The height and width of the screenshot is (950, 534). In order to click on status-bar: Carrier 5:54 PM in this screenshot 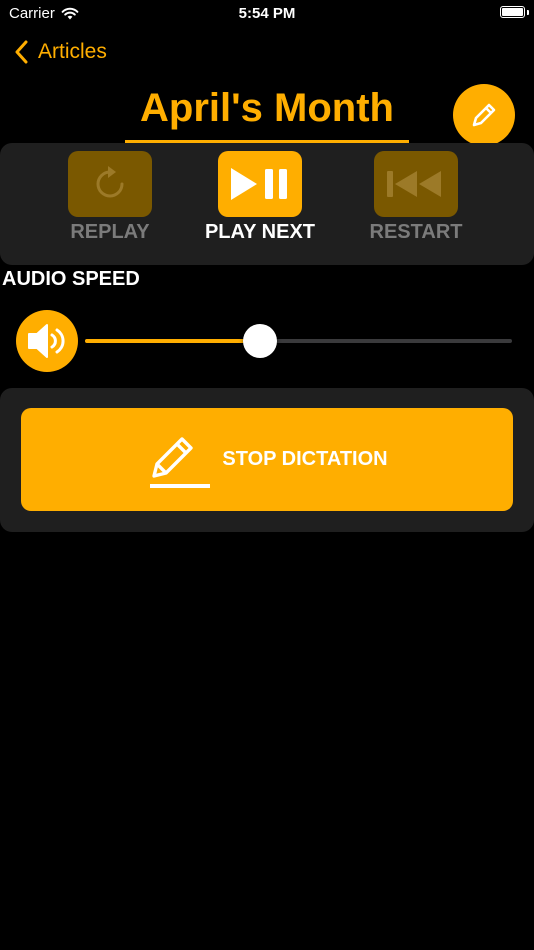, I will do `click(267, 14)`.